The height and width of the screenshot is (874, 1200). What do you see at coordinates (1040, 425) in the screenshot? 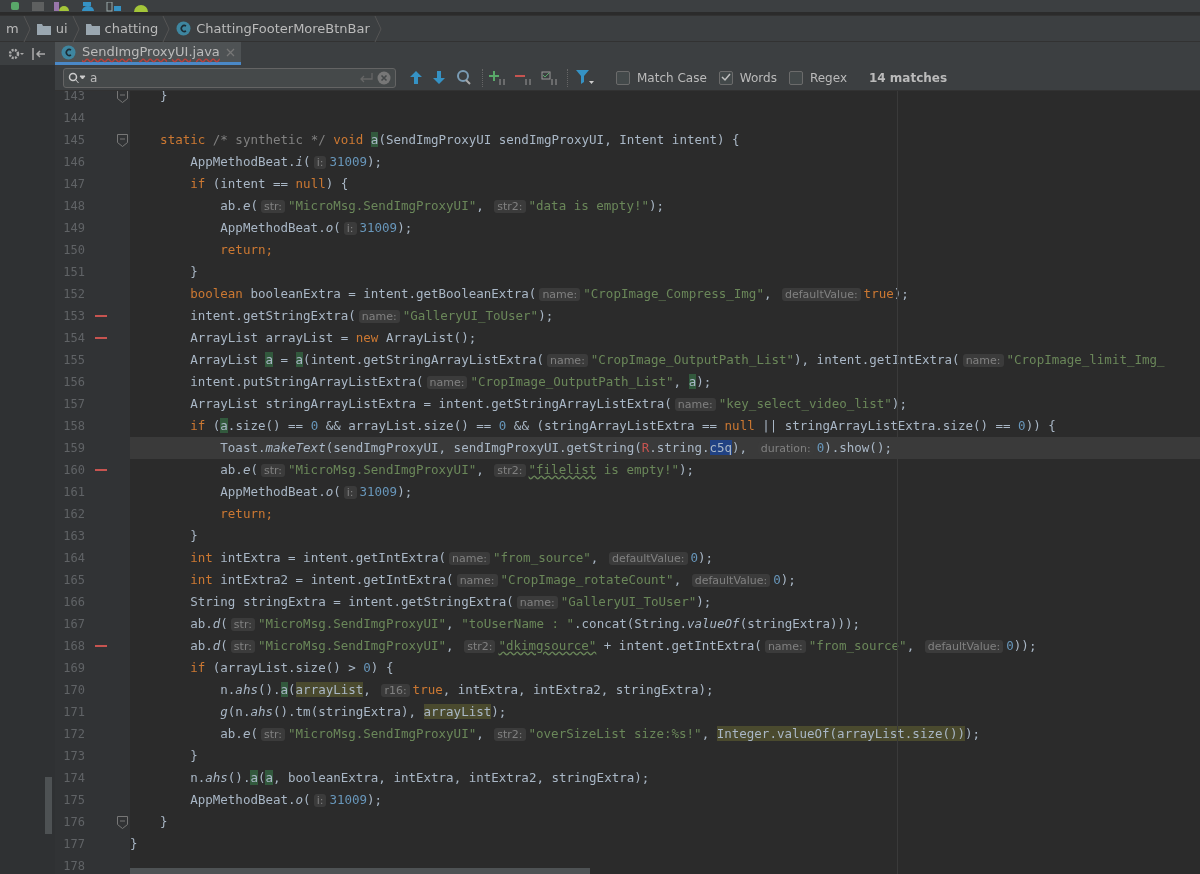
I see `code-text: )) {` at bounding box center [1040, 425].